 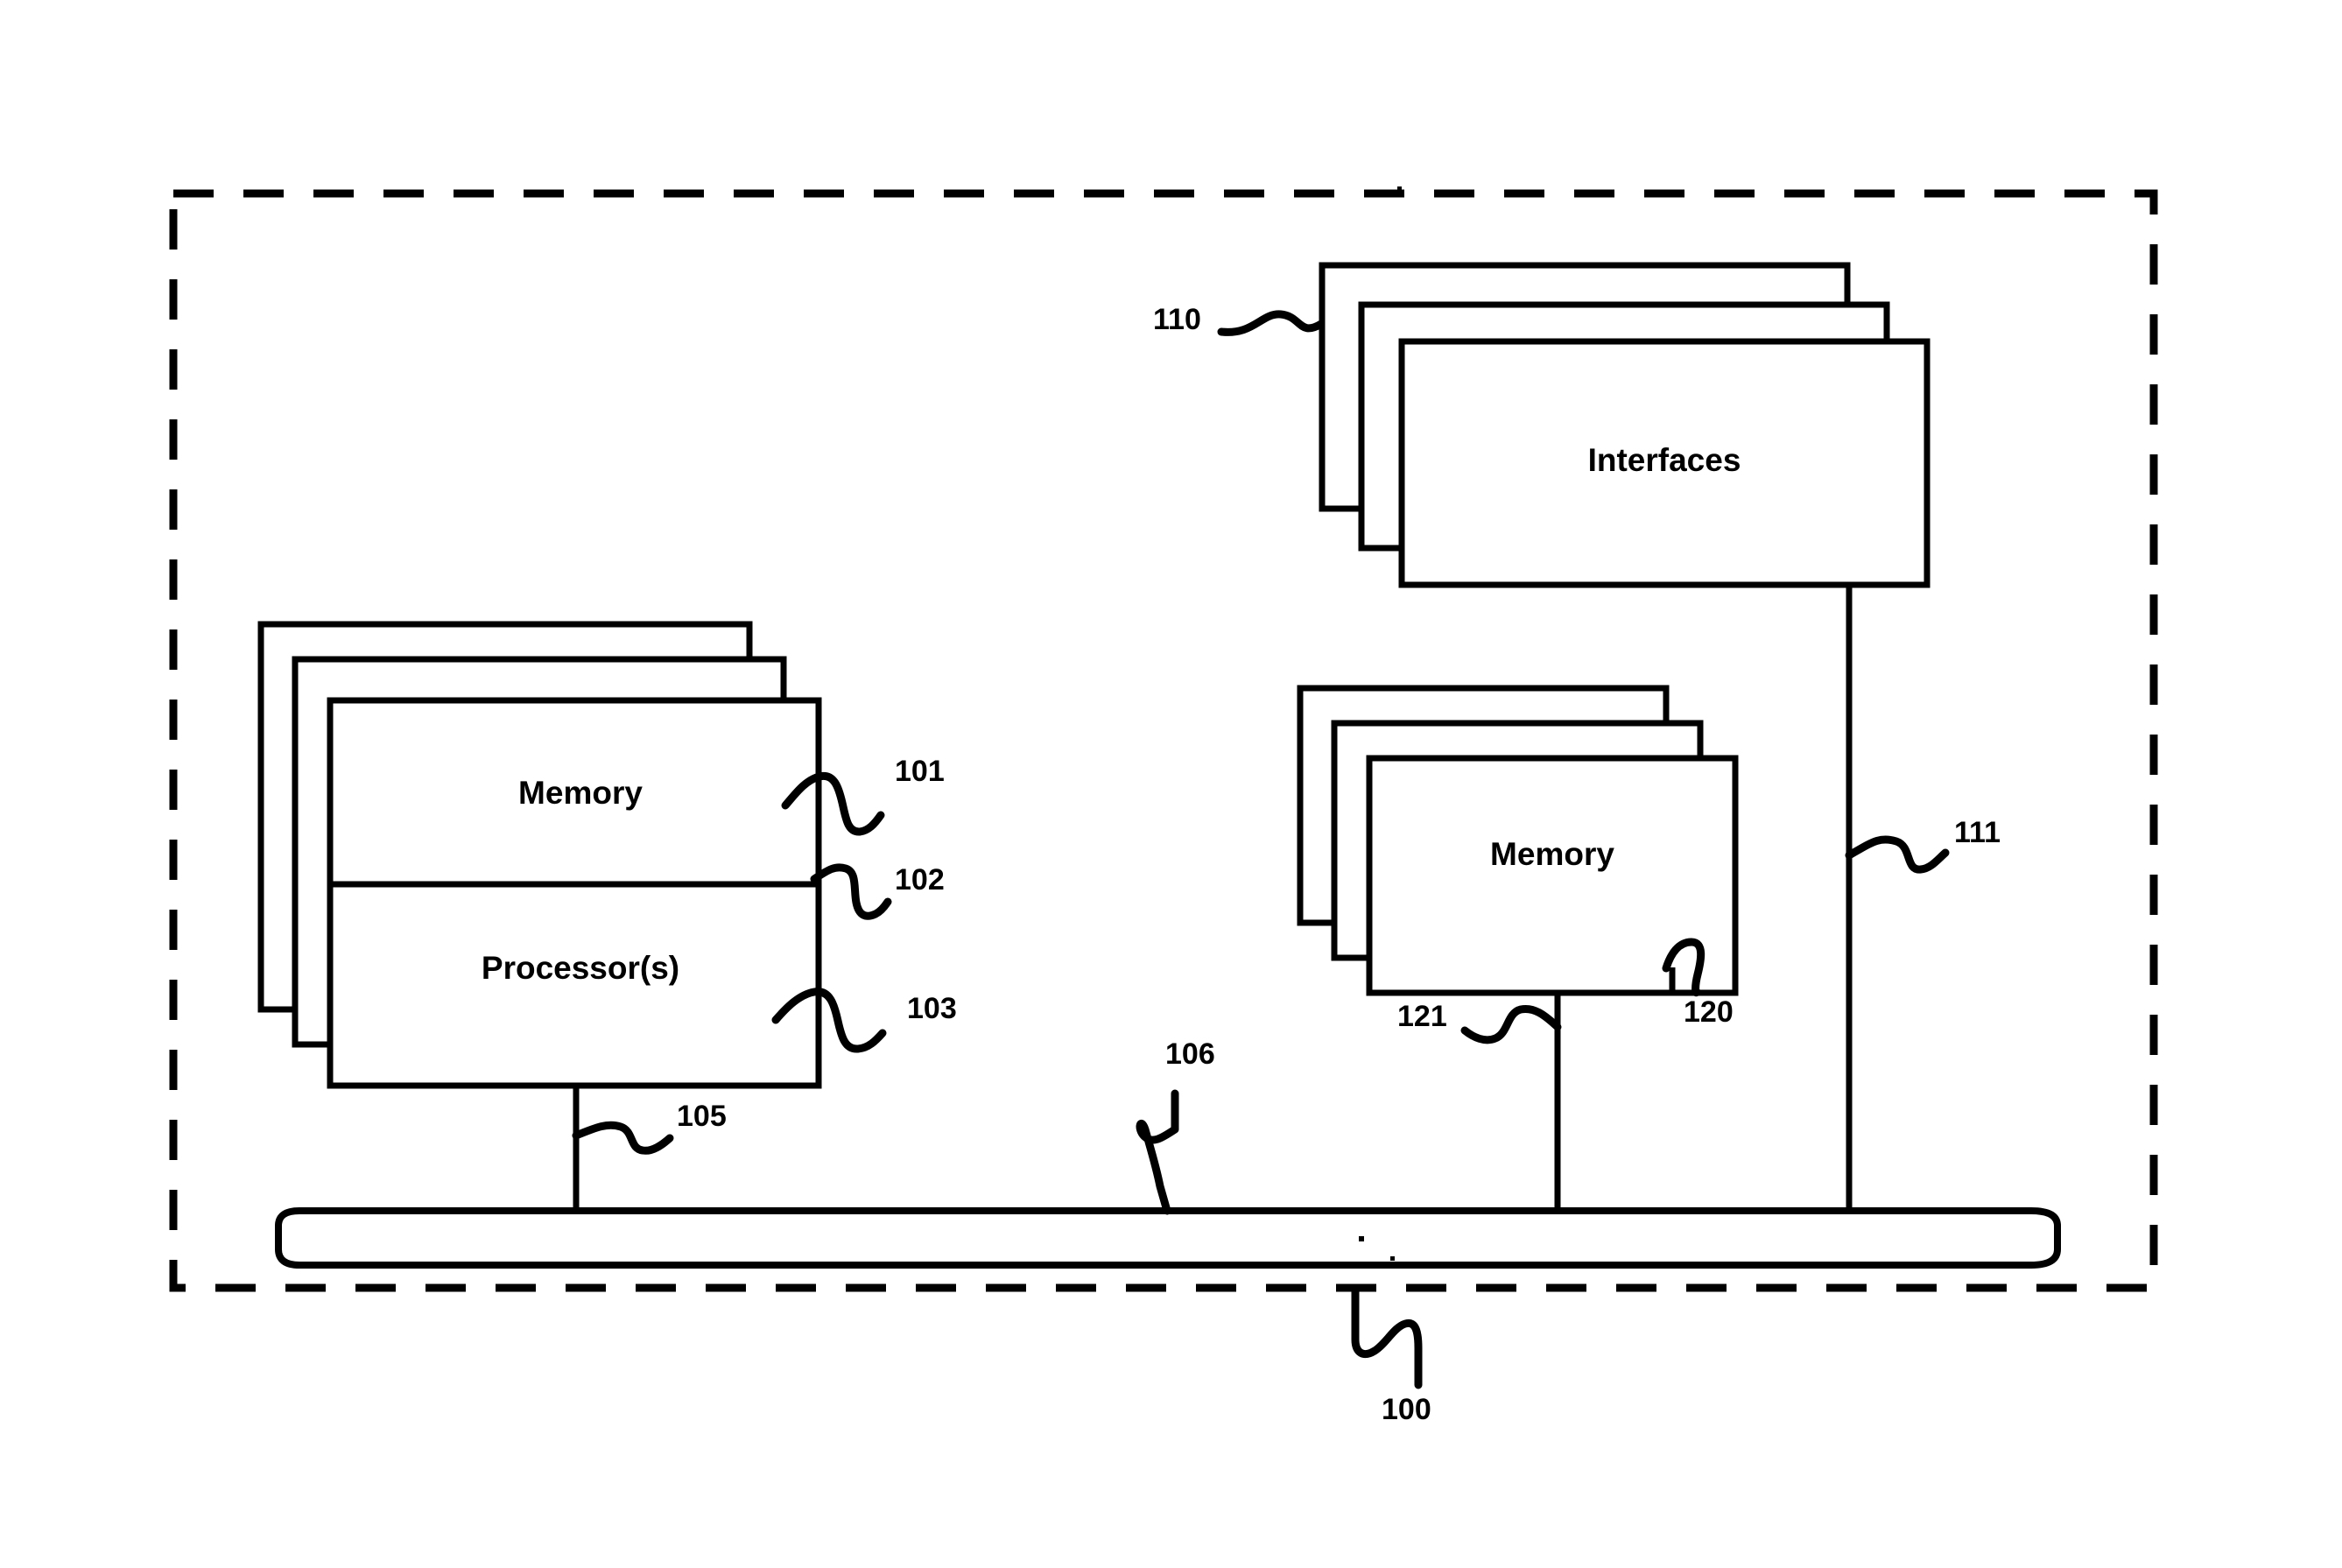 I want to click on ref-numeral-100: 100, so click(x=1406, y=1410).